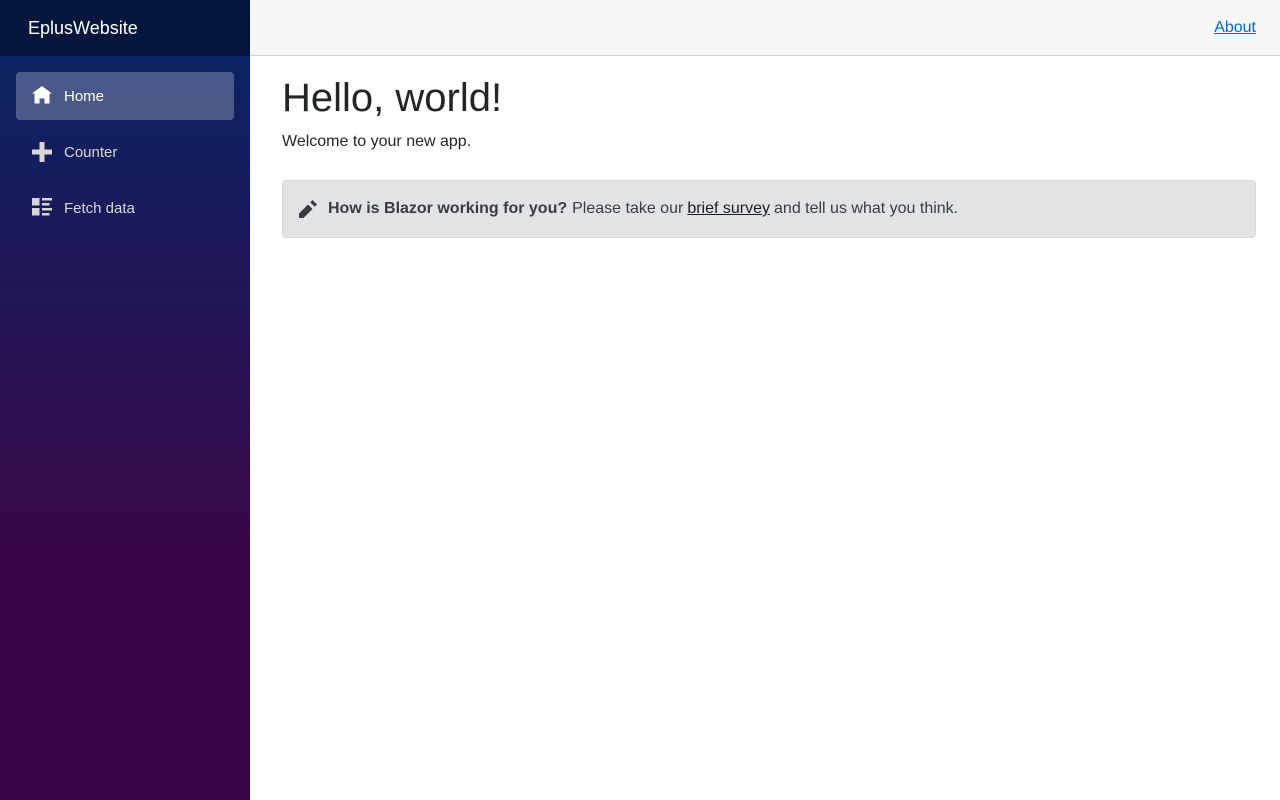 This screenshot has height=800, width=1280. I want to click on sidebar-item-label: Home, so click(84, 96).